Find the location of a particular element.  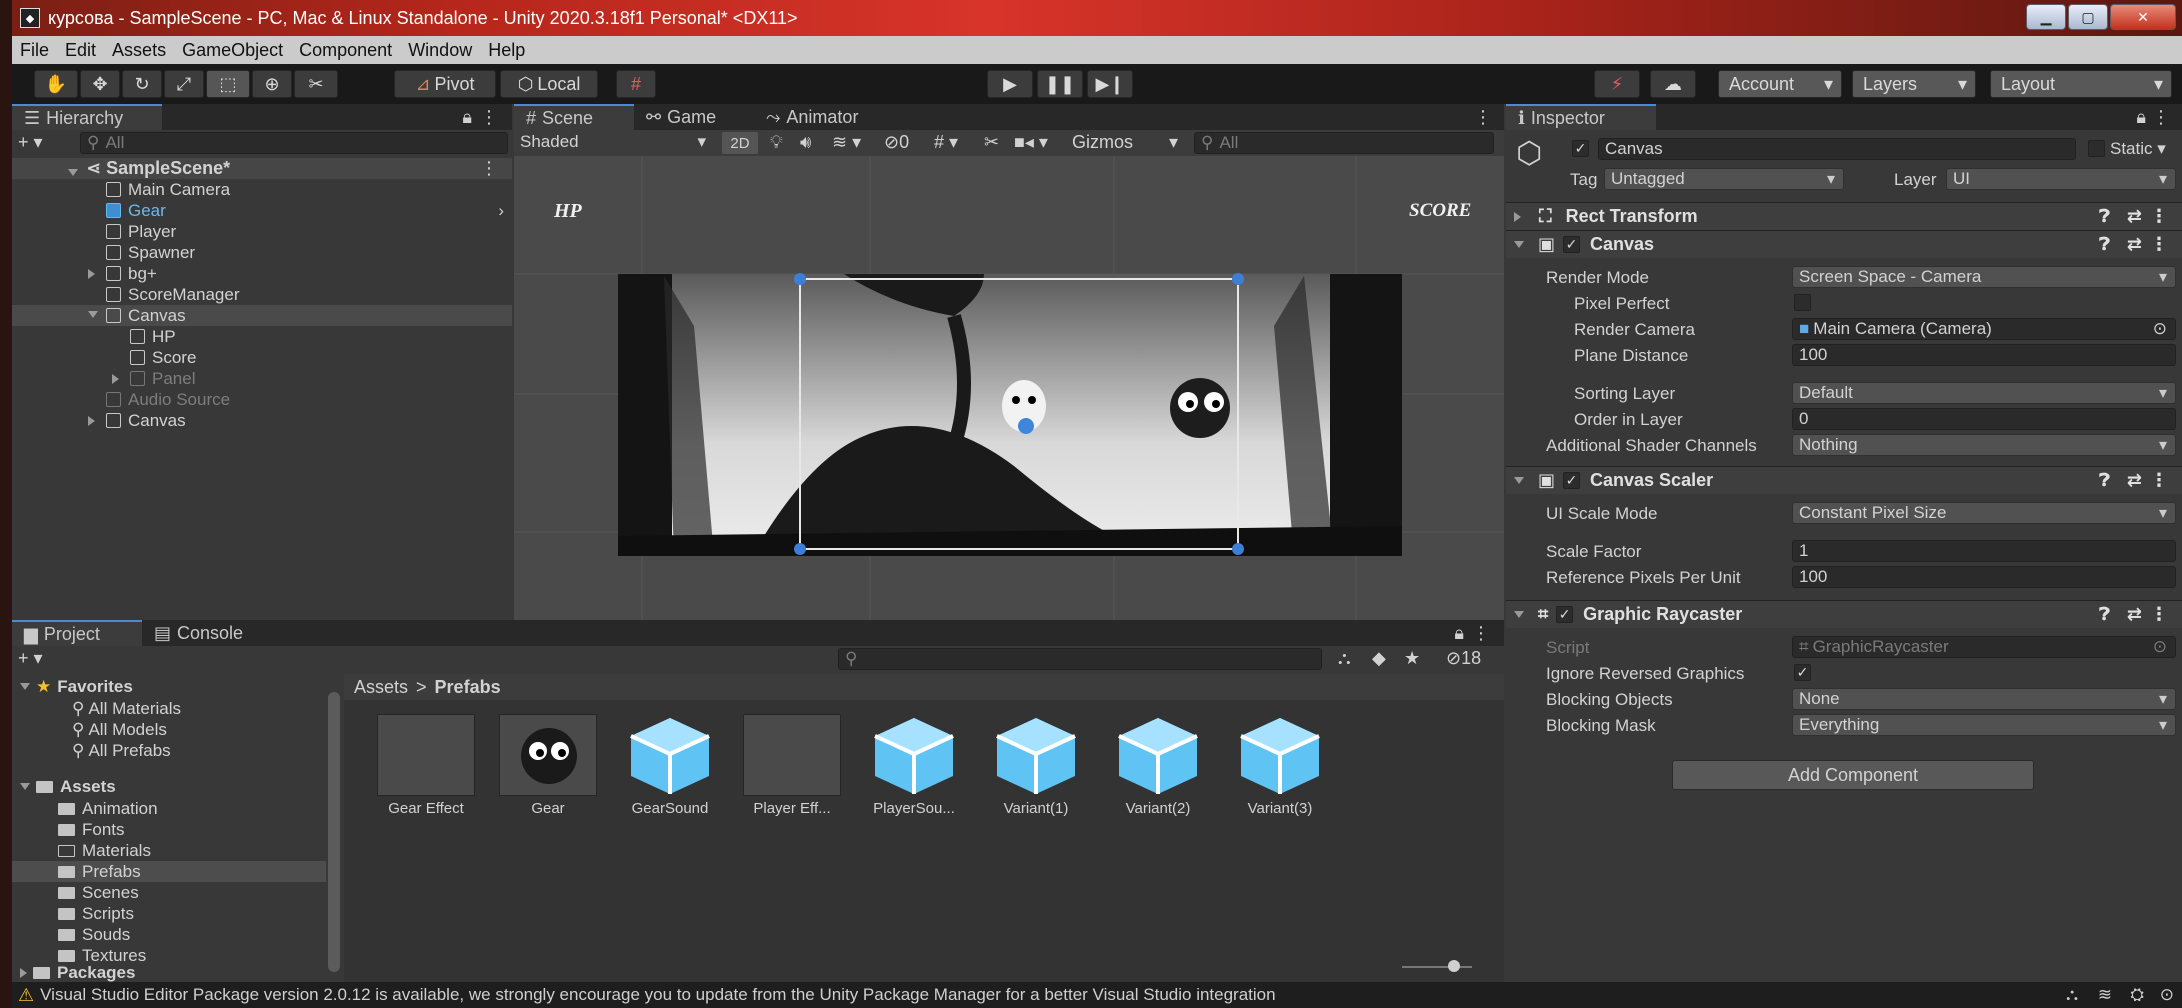

folder-item: Prefabs is located at coordinates (169, 871).